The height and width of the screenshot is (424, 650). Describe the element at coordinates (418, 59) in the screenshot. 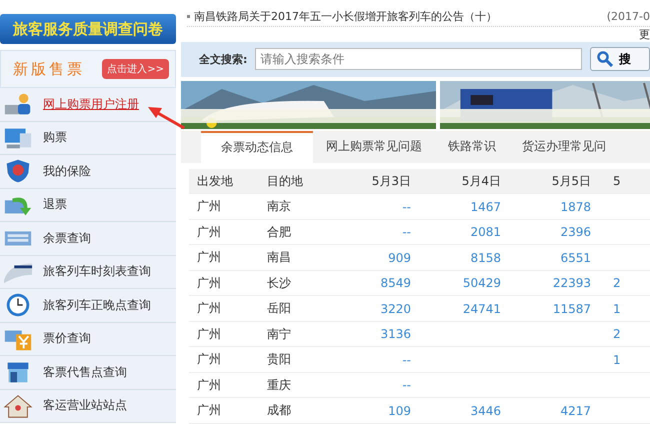

I see `search-field: 请输入搜索条件` at that location.